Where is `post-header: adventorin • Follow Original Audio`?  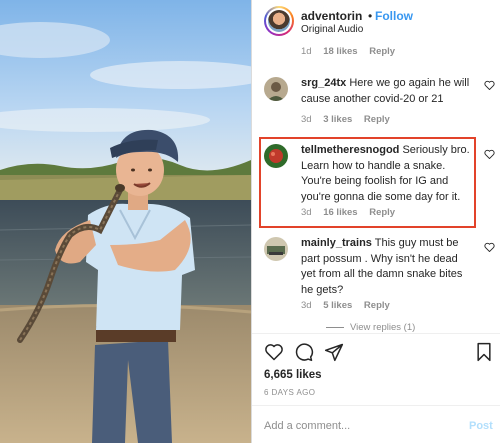
post-header: adventorin • Follow Original Audio is located at coordinates (376, 20).